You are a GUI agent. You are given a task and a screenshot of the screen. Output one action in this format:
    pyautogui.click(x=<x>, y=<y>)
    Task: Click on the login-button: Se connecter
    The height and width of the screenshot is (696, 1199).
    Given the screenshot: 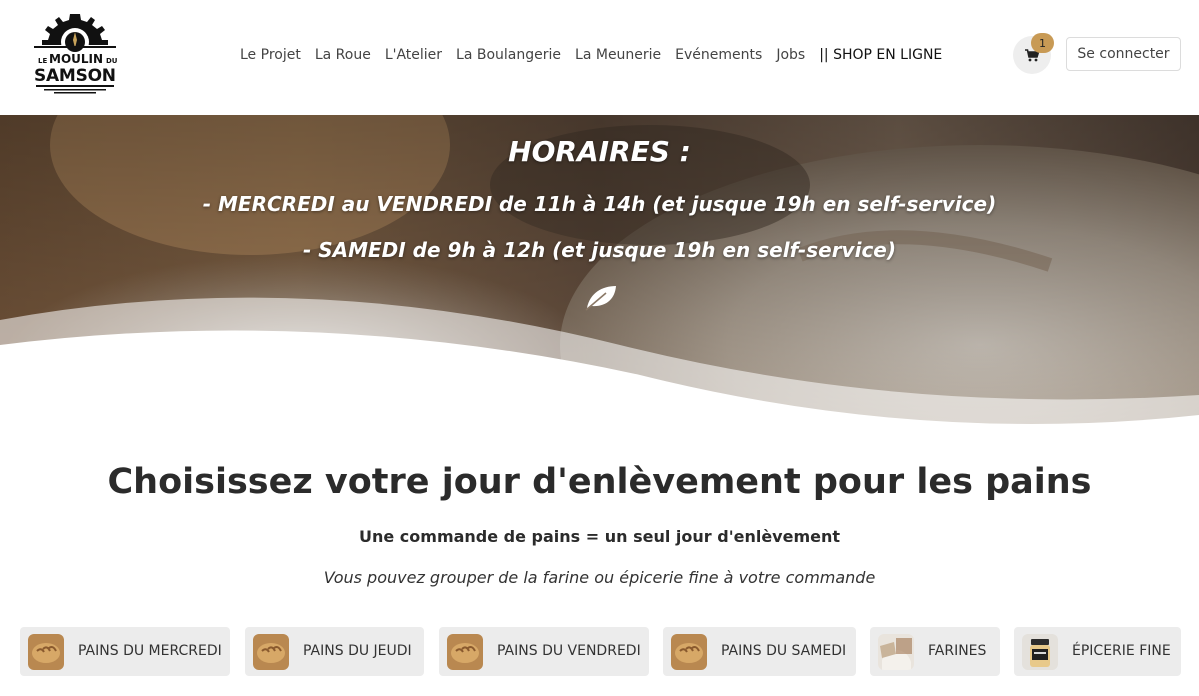 What is the action you would take?
    pyautogui.click(x=1123, y=54)
    